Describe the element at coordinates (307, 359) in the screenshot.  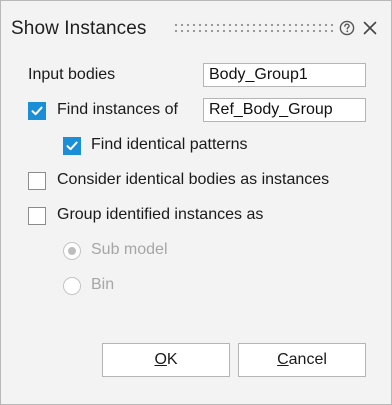
I see `cancel-label-rest: ancel` at that location.